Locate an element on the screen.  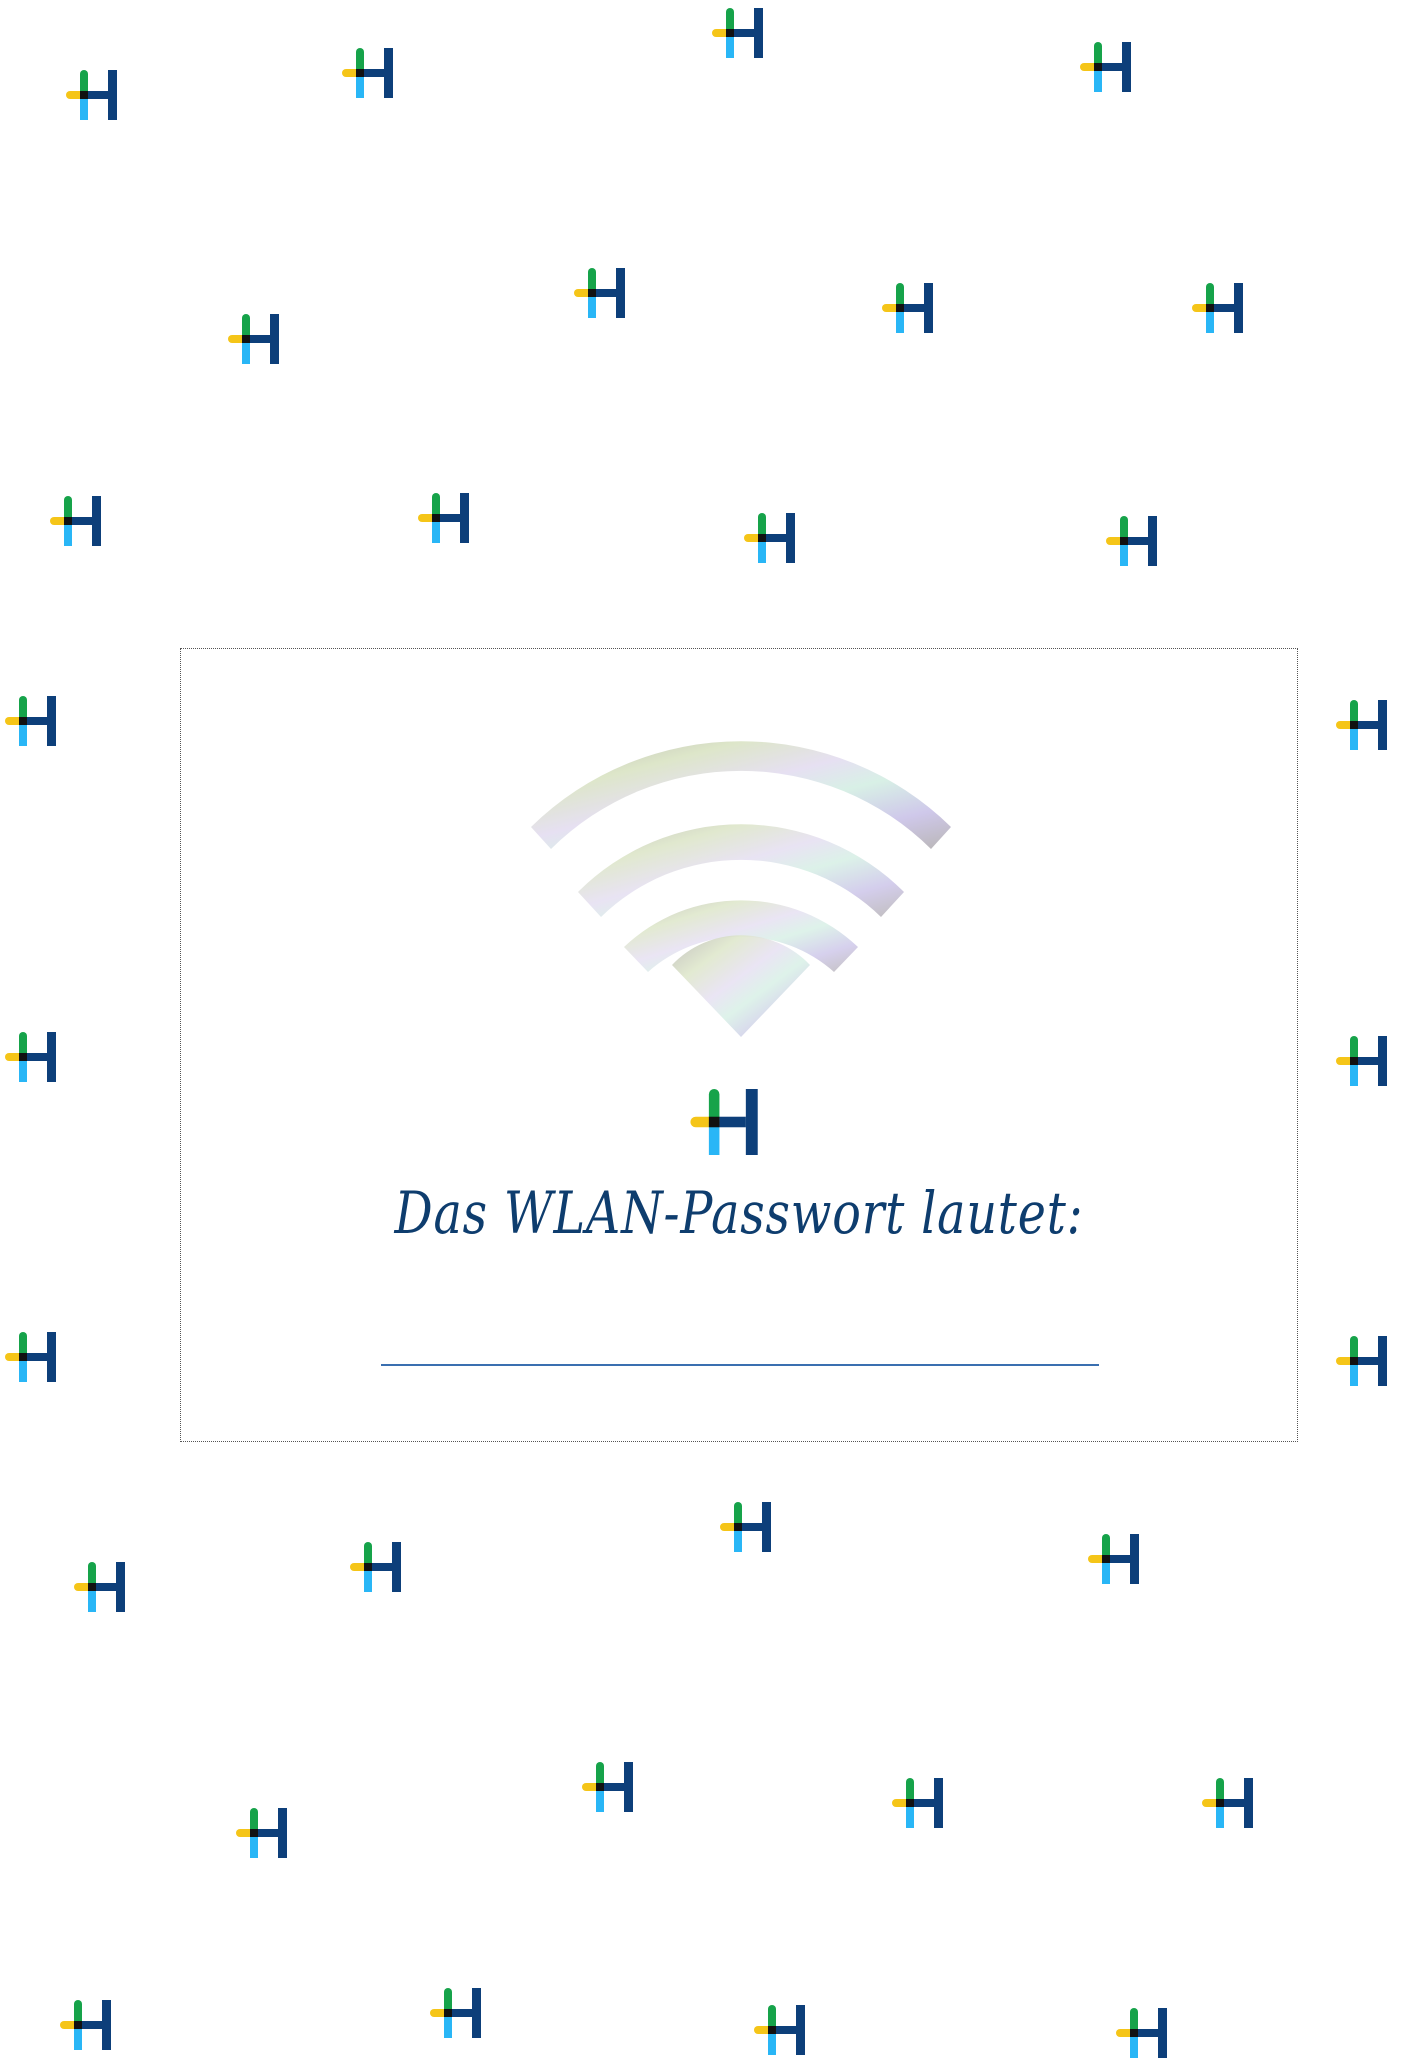
password-headline: Das WLAN-Passwort lautet: is located at coordinates (739, 1213).